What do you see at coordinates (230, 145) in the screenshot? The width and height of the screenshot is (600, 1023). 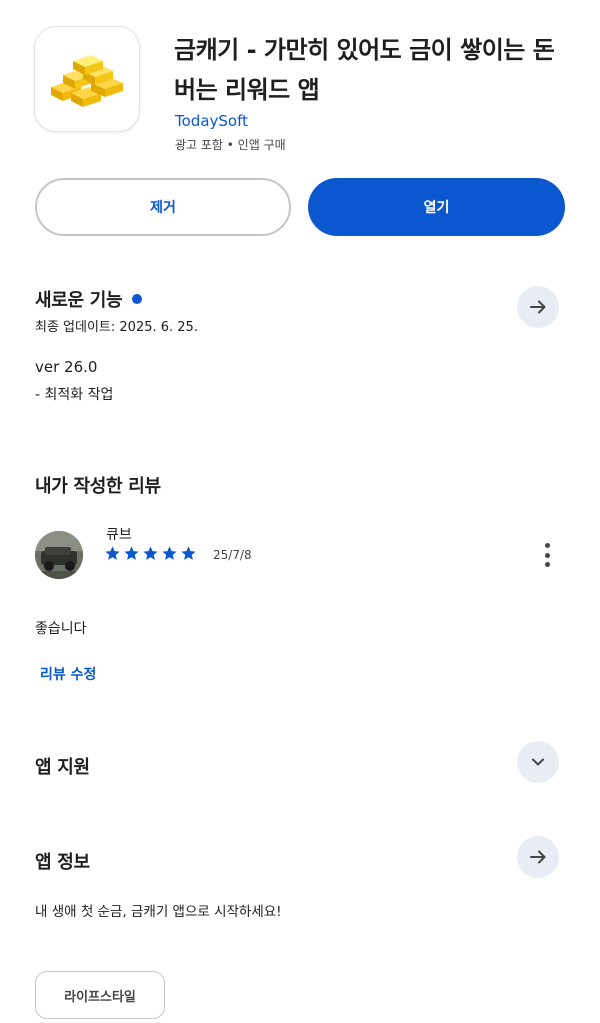 I see `app-meta-info: 광고 포함 • 인앱 구매` at bounding box center [230, 145].